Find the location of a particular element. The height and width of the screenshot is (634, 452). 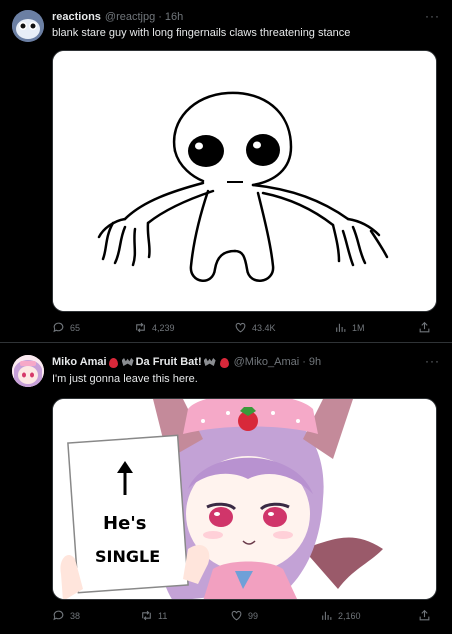

reply-count: 38 is located at coordinates (75, 615).